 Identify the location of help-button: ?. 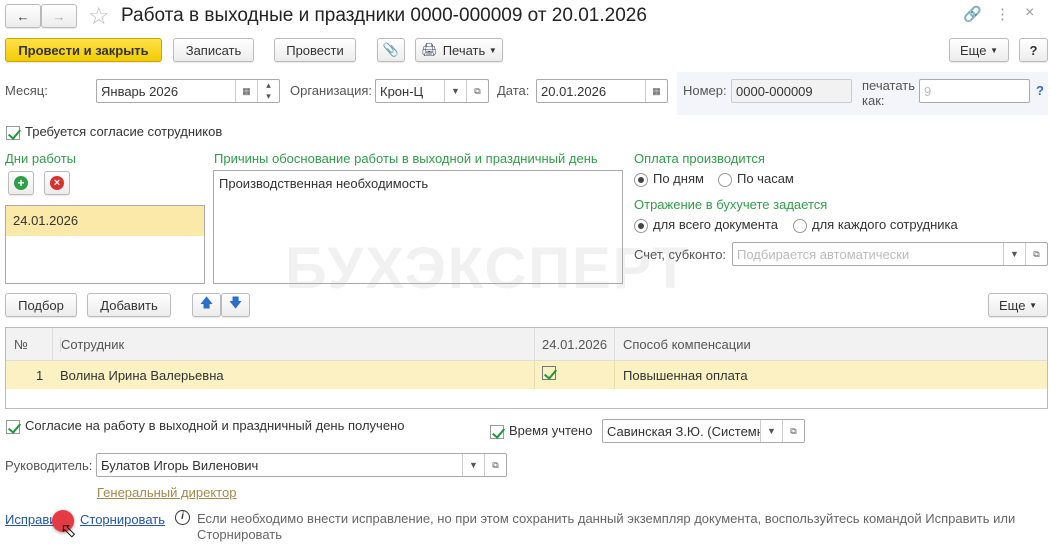
(1033, 50).